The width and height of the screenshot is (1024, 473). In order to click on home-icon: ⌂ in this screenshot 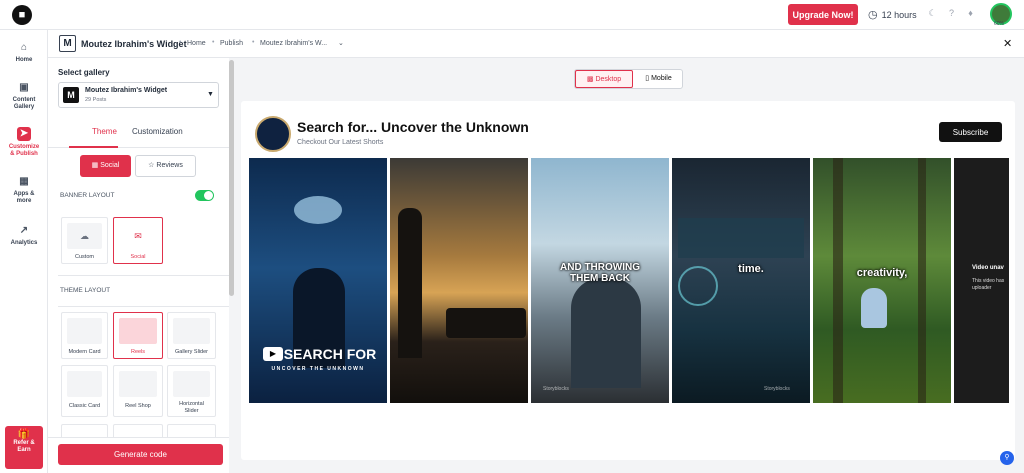, I will do `click(24, 47)`.